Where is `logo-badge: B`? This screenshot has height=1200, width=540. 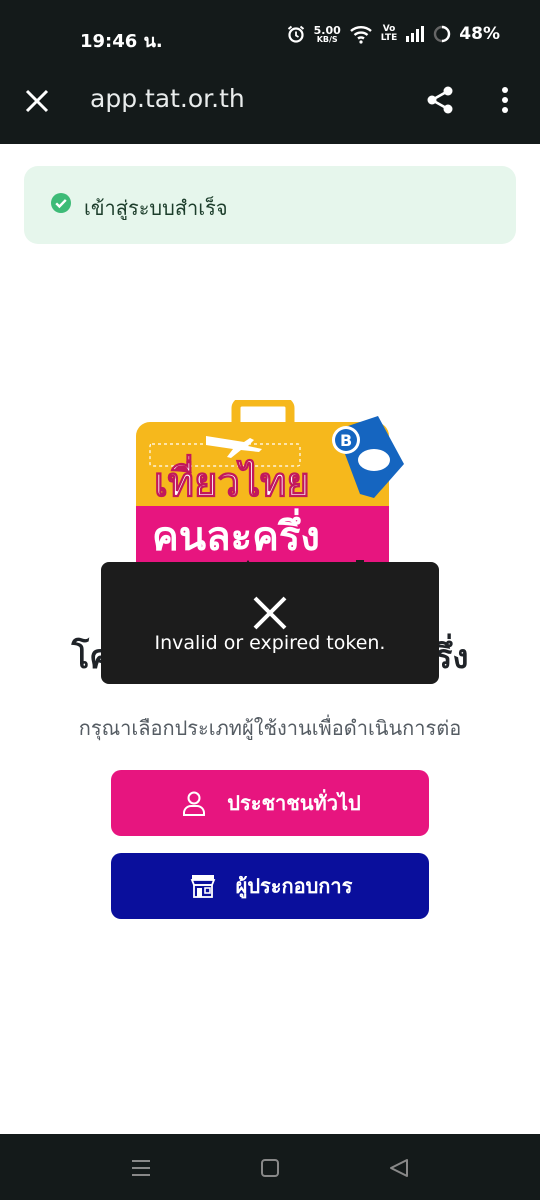
logo-badge: B is located at coordinates (346, 440).